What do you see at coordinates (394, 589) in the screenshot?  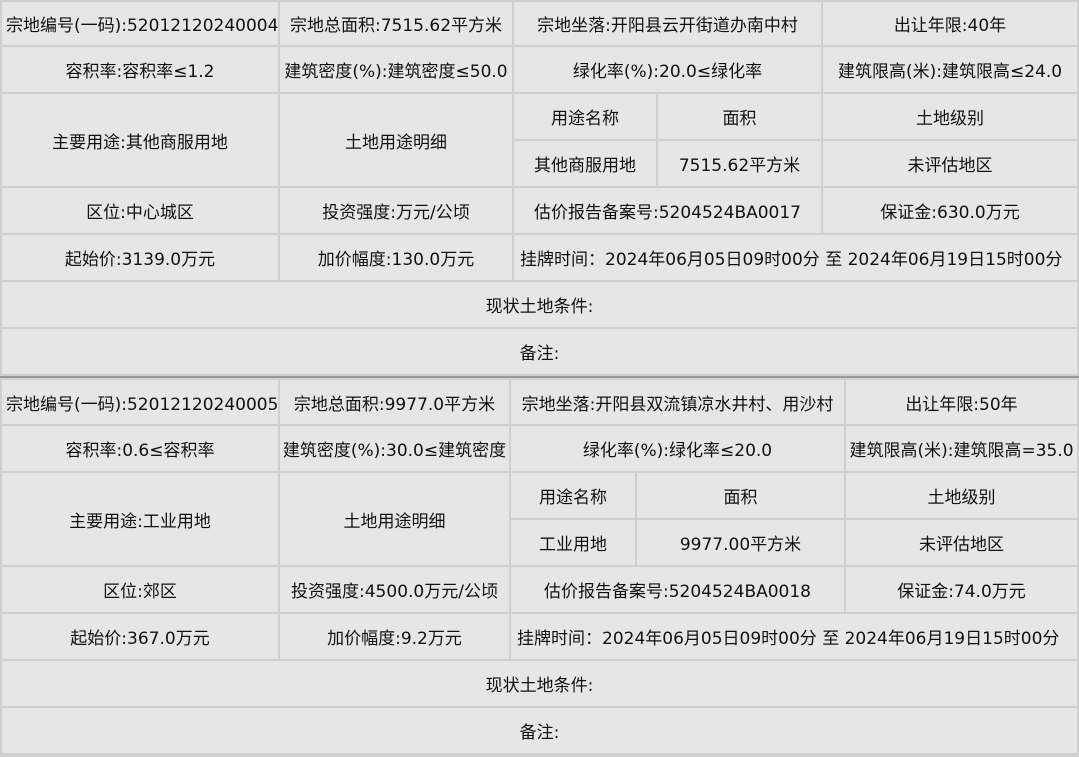 I see `investment-intensity: 投资强度:4500.0万元/公顷` at bounding box center [394, 589].